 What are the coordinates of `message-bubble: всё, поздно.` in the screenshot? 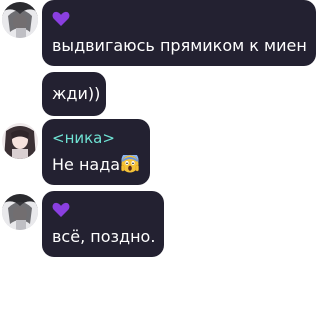 It's located at (103, 224).